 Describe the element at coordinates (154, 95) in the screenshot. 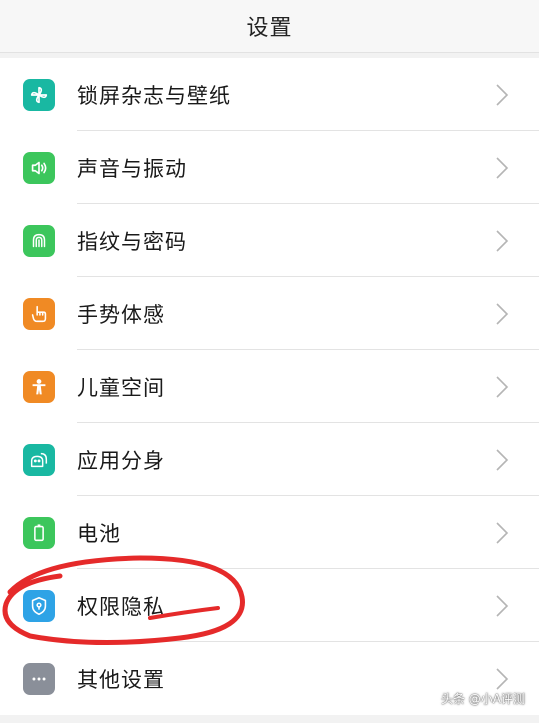

I see `settings-item-label: 锁屏杂志与壁纸` at that location.